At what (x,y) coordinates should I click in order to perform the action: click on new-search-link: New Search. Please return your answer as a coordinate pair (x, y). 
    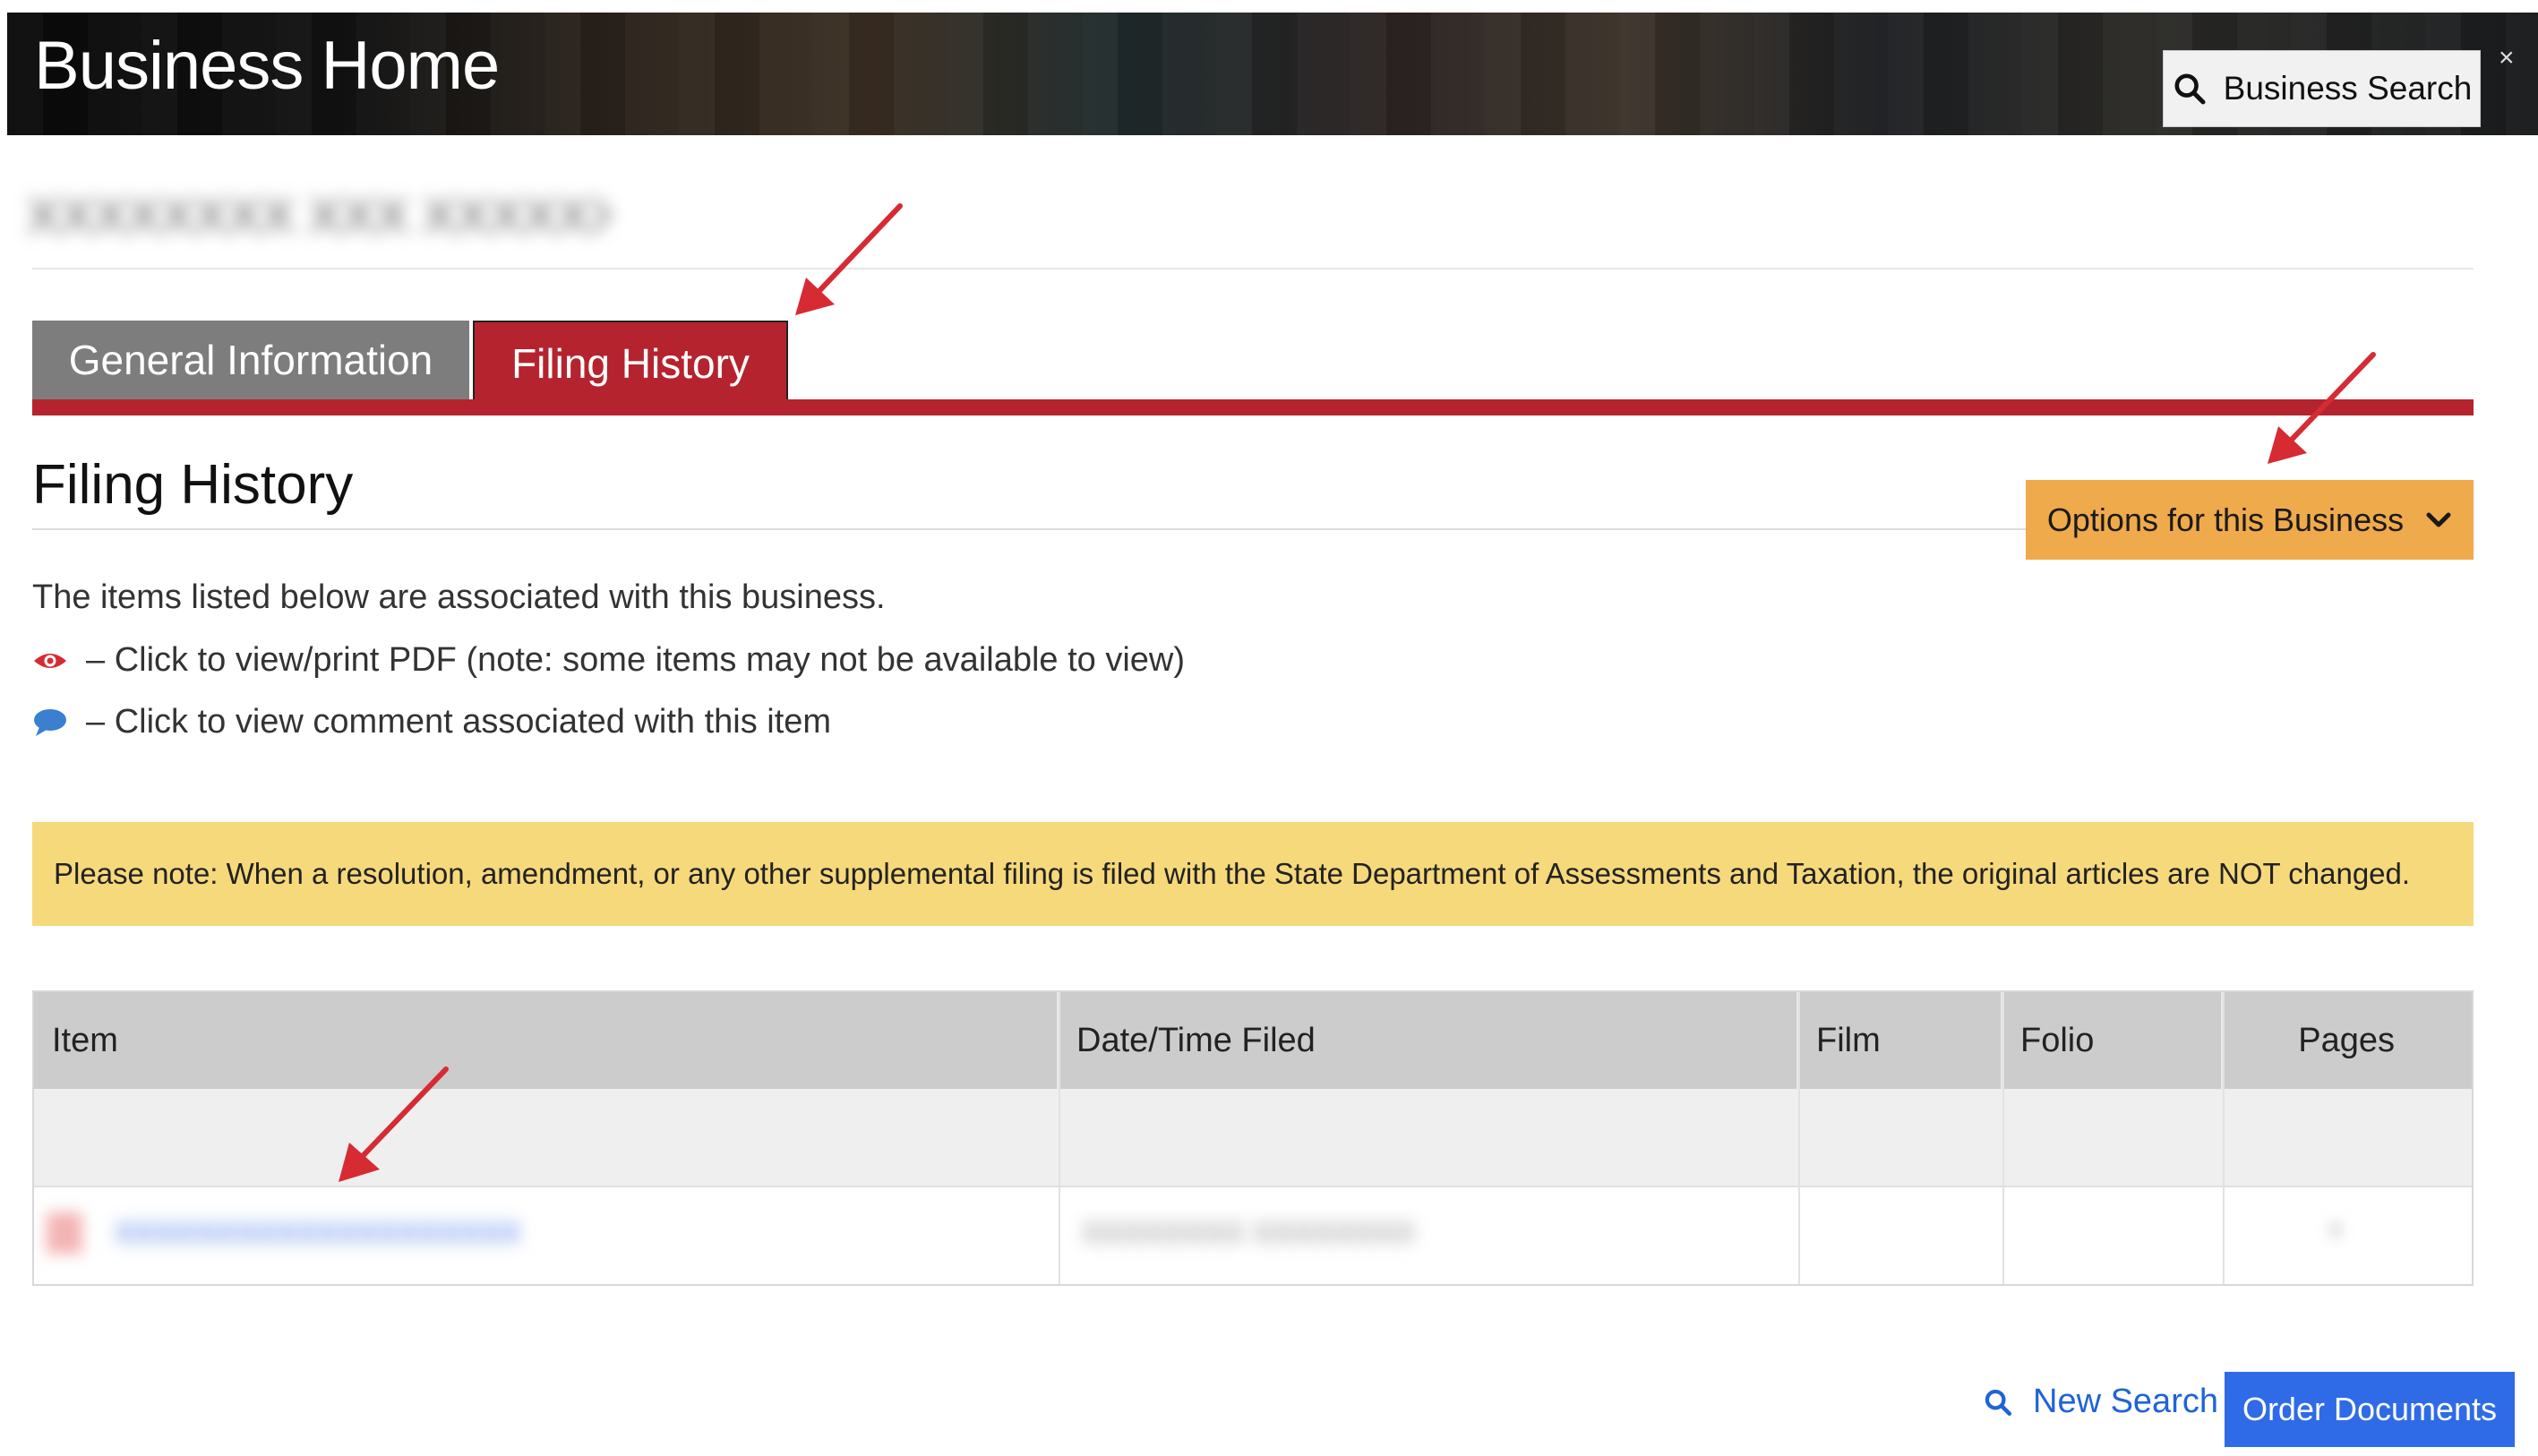
    Looking at the image, I should click on (2100, 1402).